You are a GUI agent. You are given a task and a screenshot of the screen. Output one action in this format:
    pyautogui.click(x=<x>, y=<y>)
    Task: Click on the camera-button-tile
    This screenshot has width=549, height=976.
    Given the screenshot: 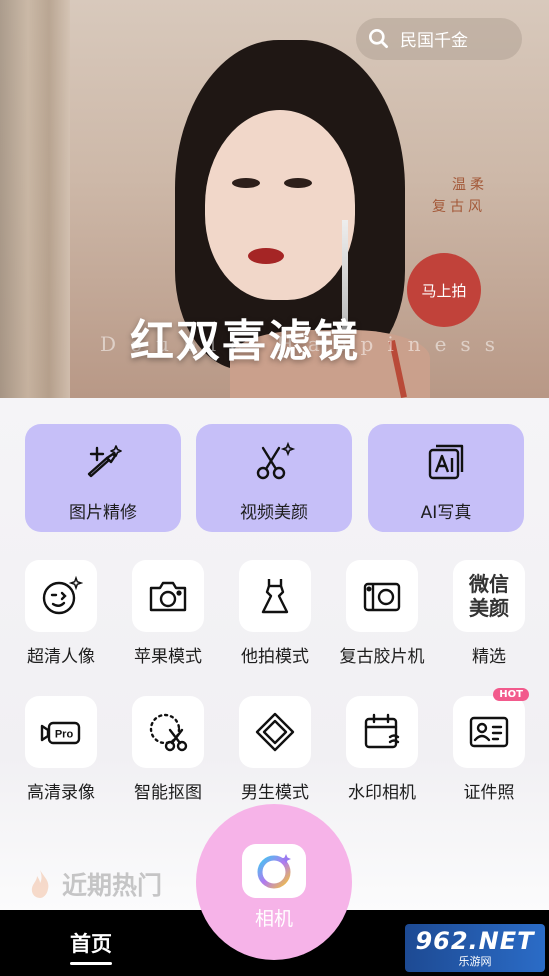 What is the action you would take?
    pyautogui.click(x=274, y=871)
    